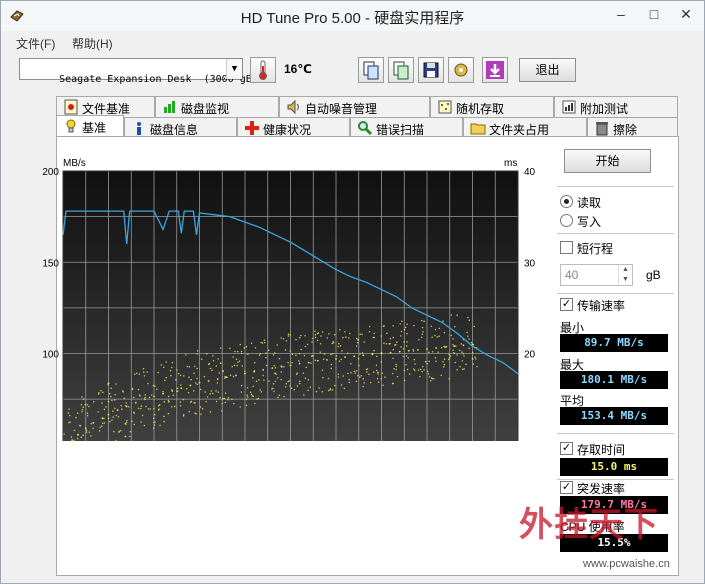  What do you see at coordinates (632, 127) in the screenshot?
I see `tab-erase: 擦除` at bounding box center [632, 127].